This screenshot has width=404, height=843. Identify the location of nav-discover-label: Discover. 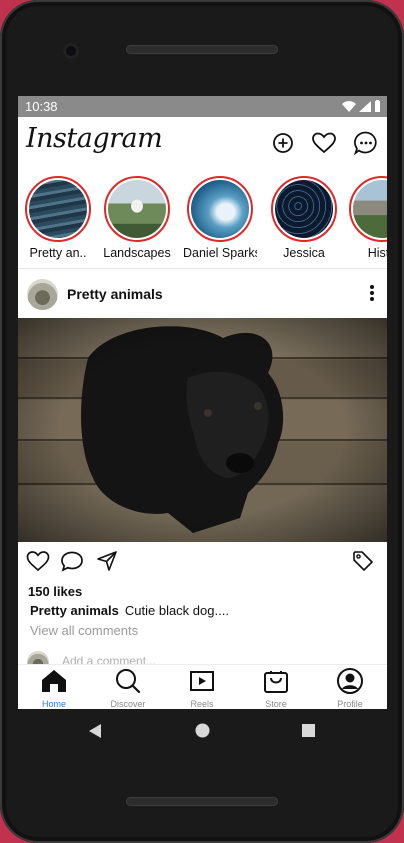
(128, 704).